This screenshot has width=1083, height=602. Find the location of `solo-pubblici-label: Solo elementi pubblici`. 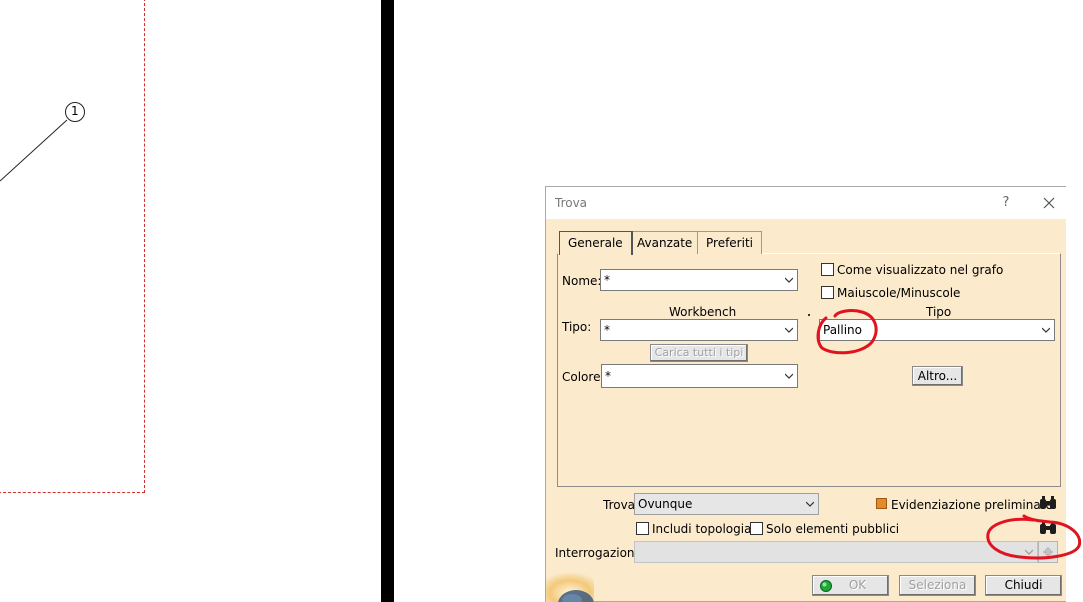

solo-pubblici-label: Solo elementi pubblici is located at coordinates (833, 529).